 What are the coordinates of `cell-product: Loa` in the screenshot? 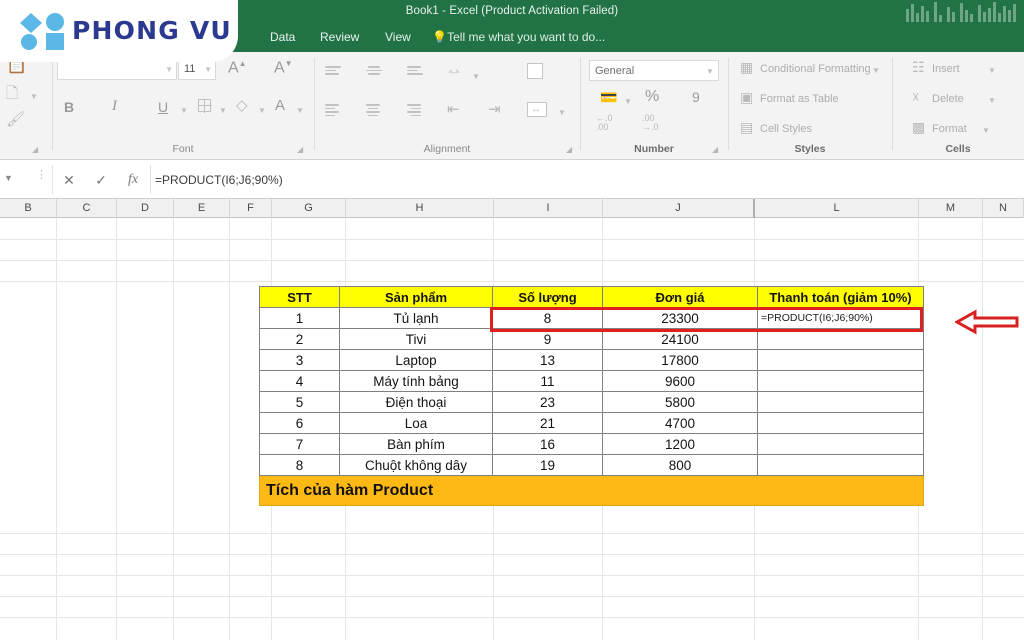 It's located at (416, 423).